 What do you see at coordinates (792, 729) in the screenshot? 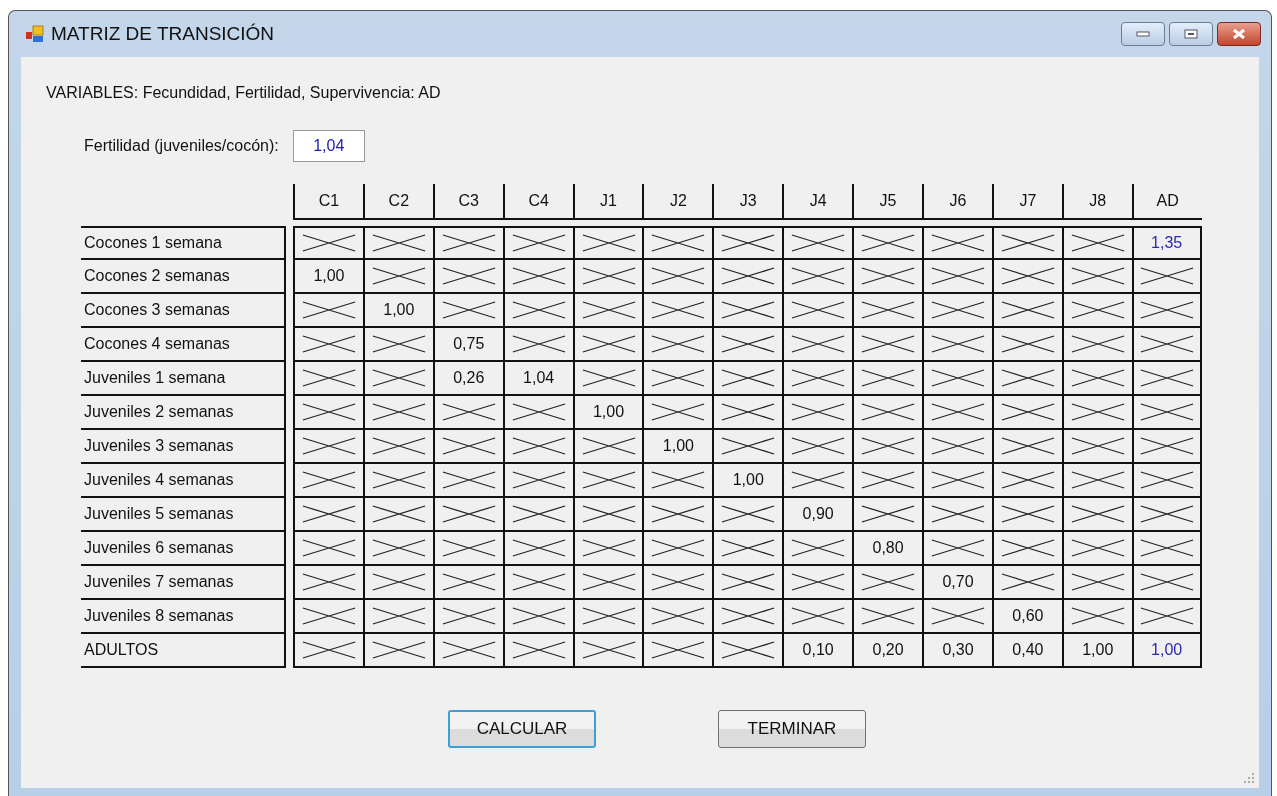
I see `action-button: TERMINAR` at bounding box center [792, 729].